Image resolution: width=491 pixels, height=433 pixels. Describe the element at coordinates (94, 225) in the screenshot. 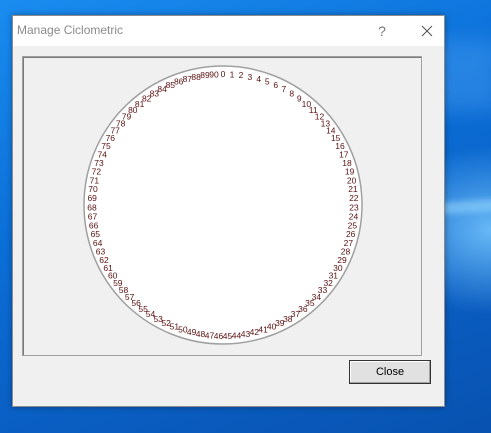

I see `dial-label-66: 66` at that location.